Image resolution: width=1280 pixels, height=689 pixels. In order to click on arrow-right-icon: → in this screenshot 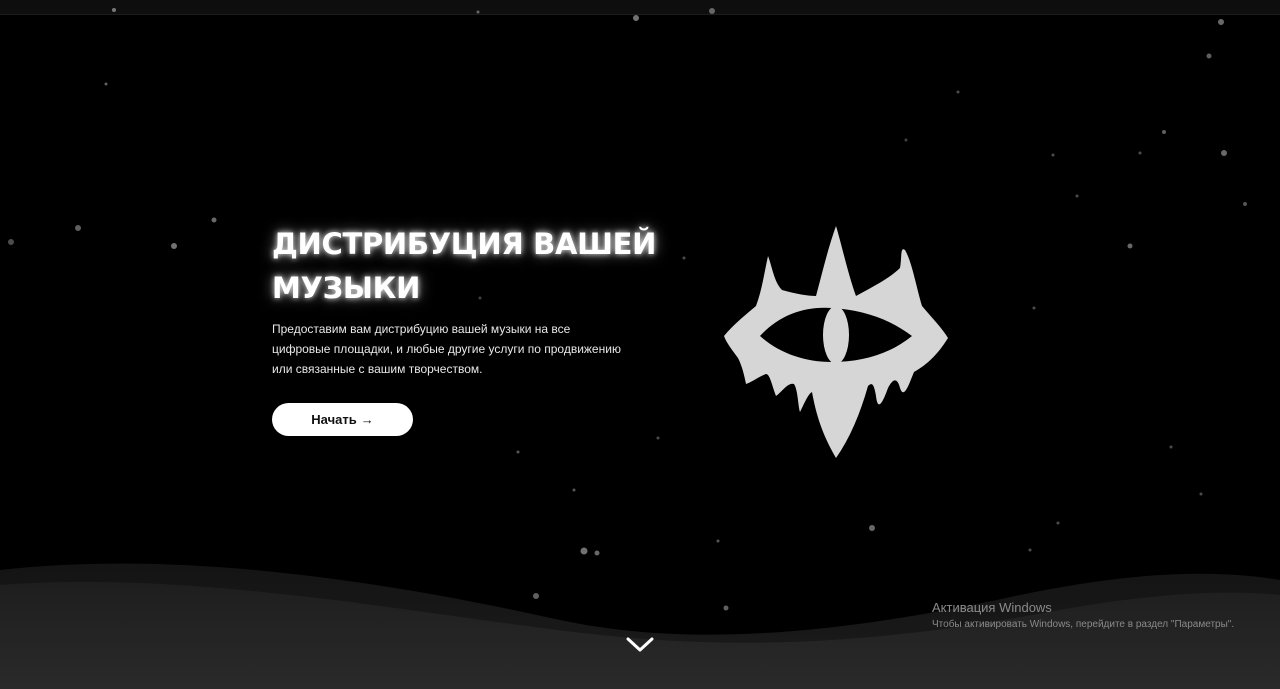, I will do `click(367, 419)`.